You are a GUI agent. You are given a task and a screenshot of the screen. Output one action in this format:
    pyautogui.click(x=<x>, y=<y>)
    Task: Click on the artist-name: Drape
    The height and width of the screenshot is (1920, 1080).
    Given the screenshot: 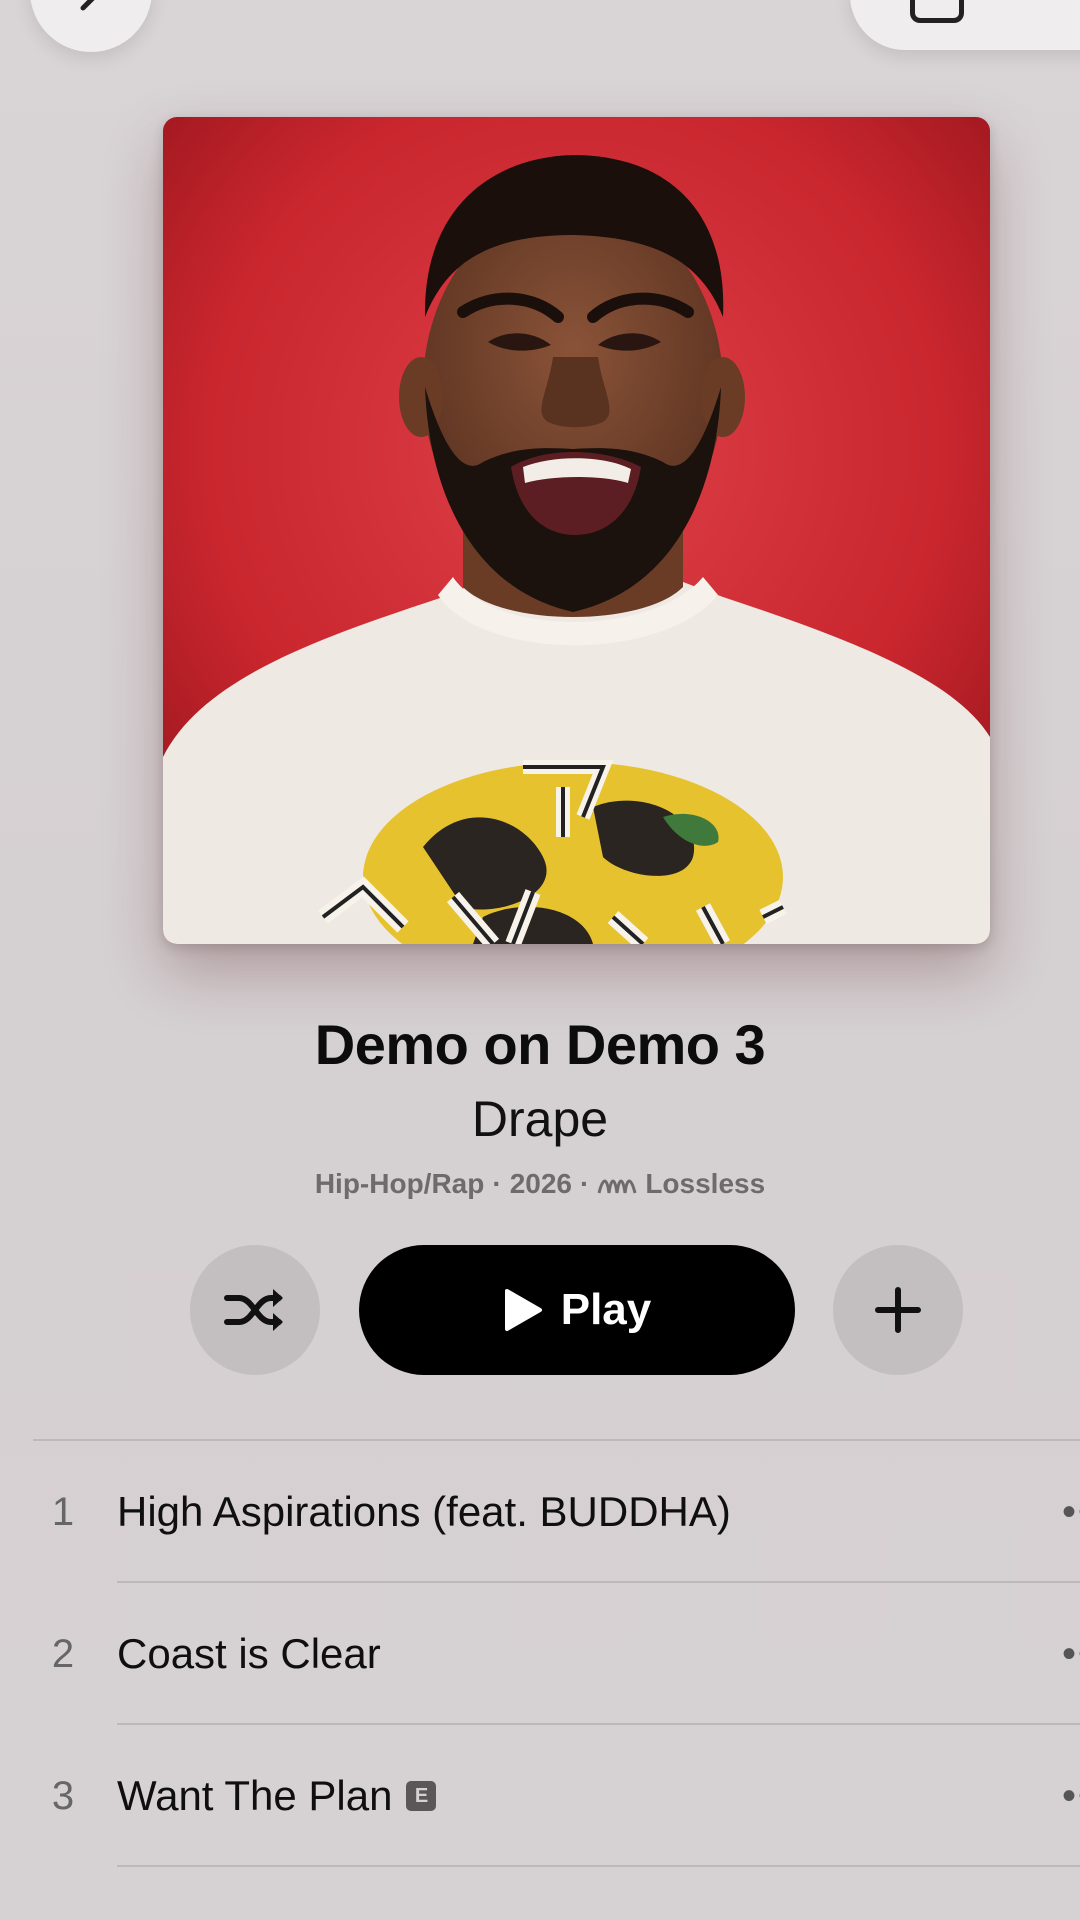 What is the action you would take?
    pyautogui.click(x=540, y=1119)
    